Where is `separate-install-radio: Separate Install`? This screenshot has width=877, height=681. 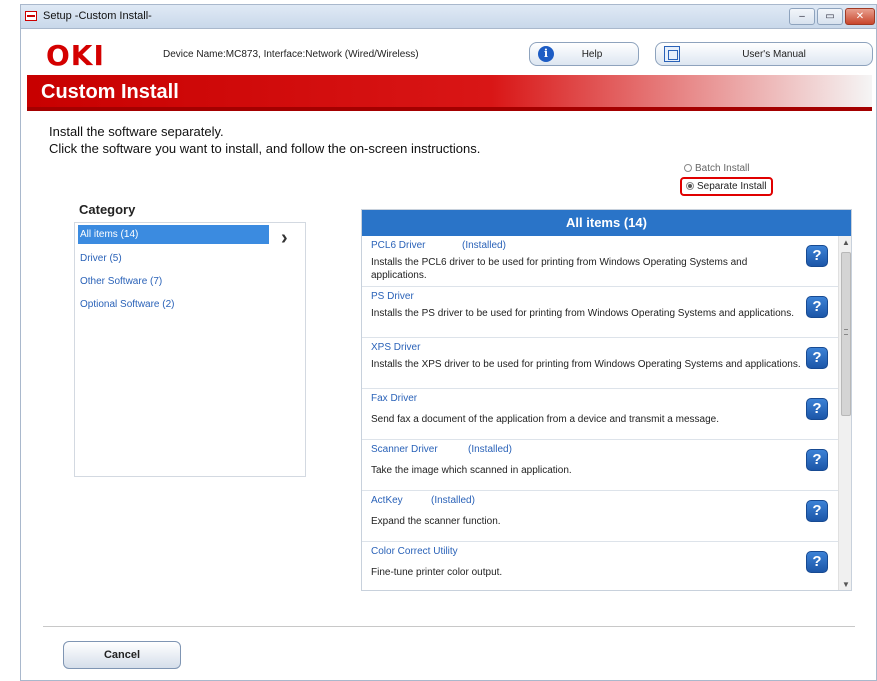 separate-install-radio: Separate Install is located at coordinates (726, 186).